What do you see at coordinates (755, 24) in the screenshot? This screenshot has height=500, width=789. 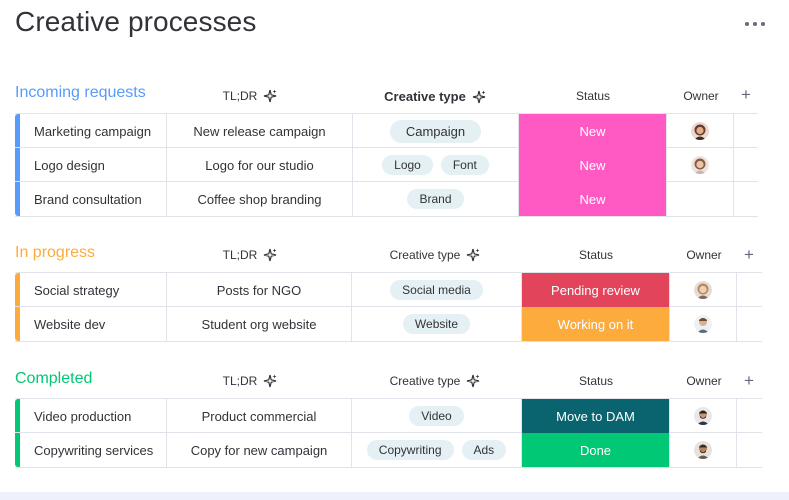 I see `more-options-button` at bounding box center [755, 24].